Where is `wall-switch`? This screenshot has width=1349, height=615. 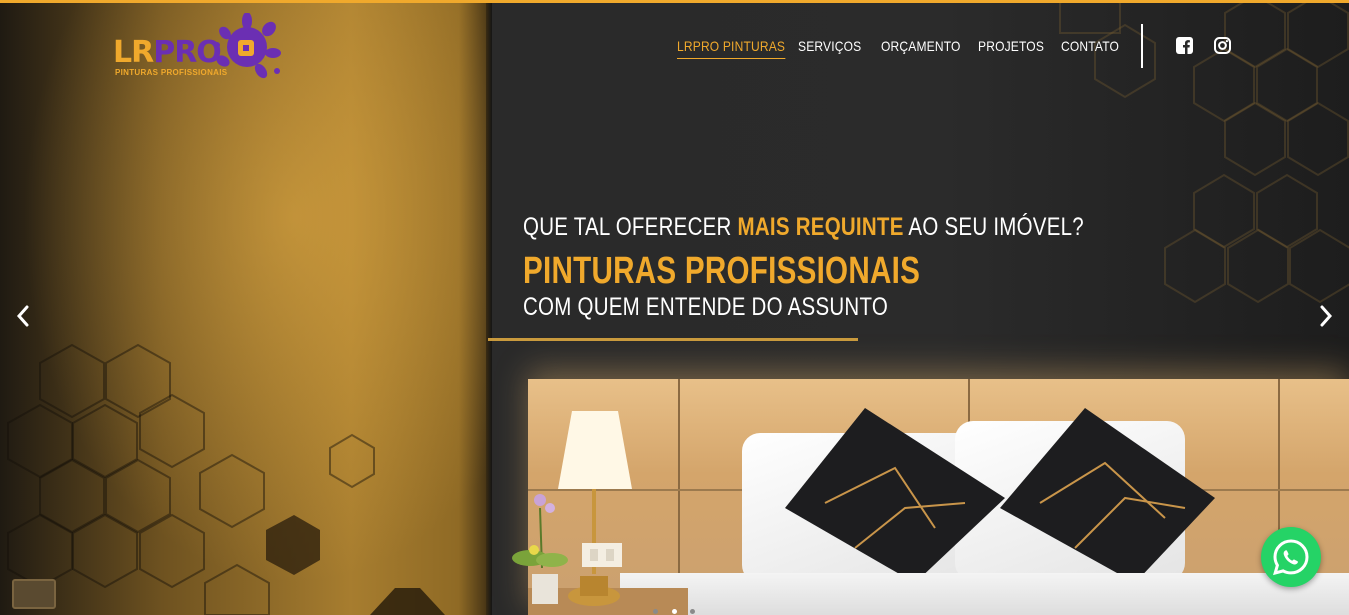
wall-switch is located at coordinates (602, 555).